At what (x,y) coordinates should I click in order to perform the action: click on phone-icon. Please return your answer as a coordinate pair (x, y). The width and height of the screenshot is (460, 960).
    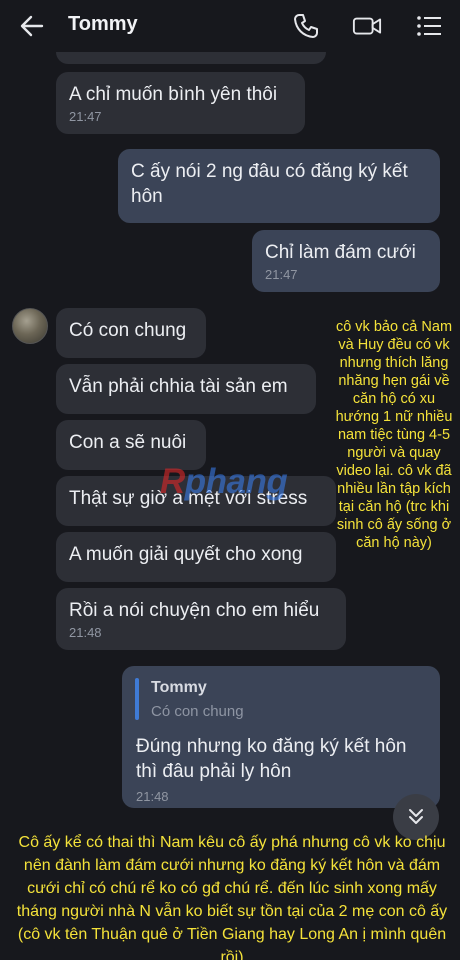
    Looking at the image, I should click on (306, 26).